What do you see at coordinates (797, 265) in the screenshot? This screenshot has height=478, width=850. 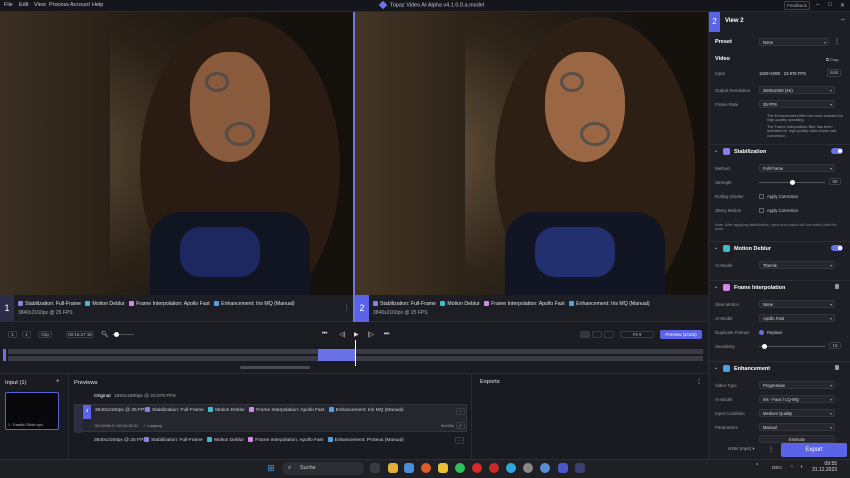 I see `deblur-model-select: Themis ▾` at bounding box center [797, 265].